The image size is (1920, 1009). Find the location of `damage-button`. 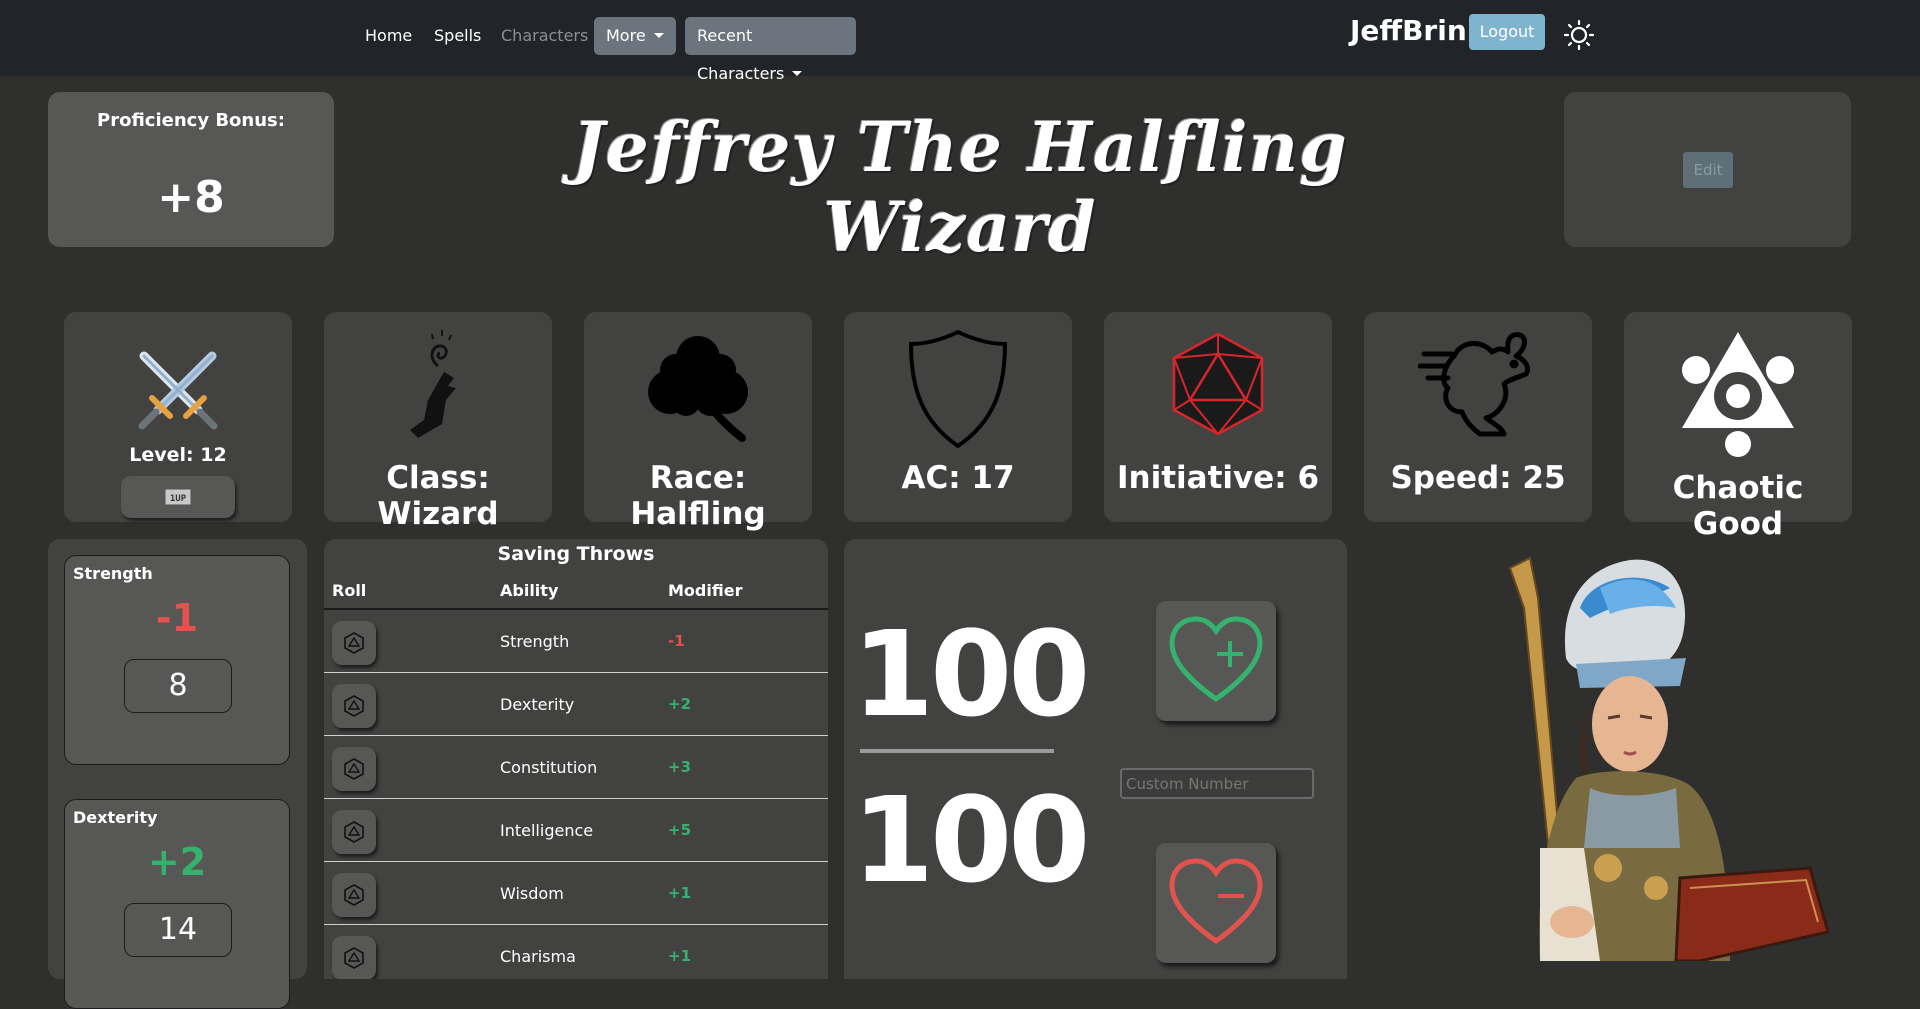

damage-button is located at coordinates (1216, 903).